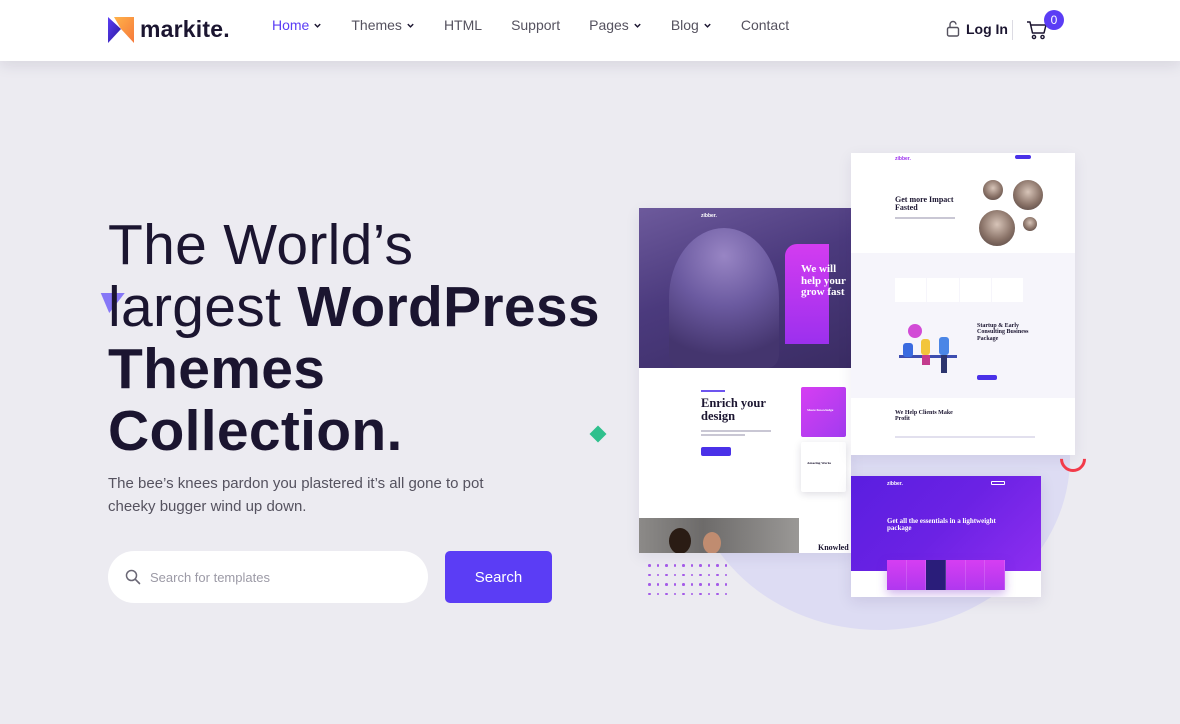 This screenshot has width=1180, height=724. What do you see at coordinates (121, 29) in the screenshot?
I see `markite-logo-icon` at bounding box center [121, 29].